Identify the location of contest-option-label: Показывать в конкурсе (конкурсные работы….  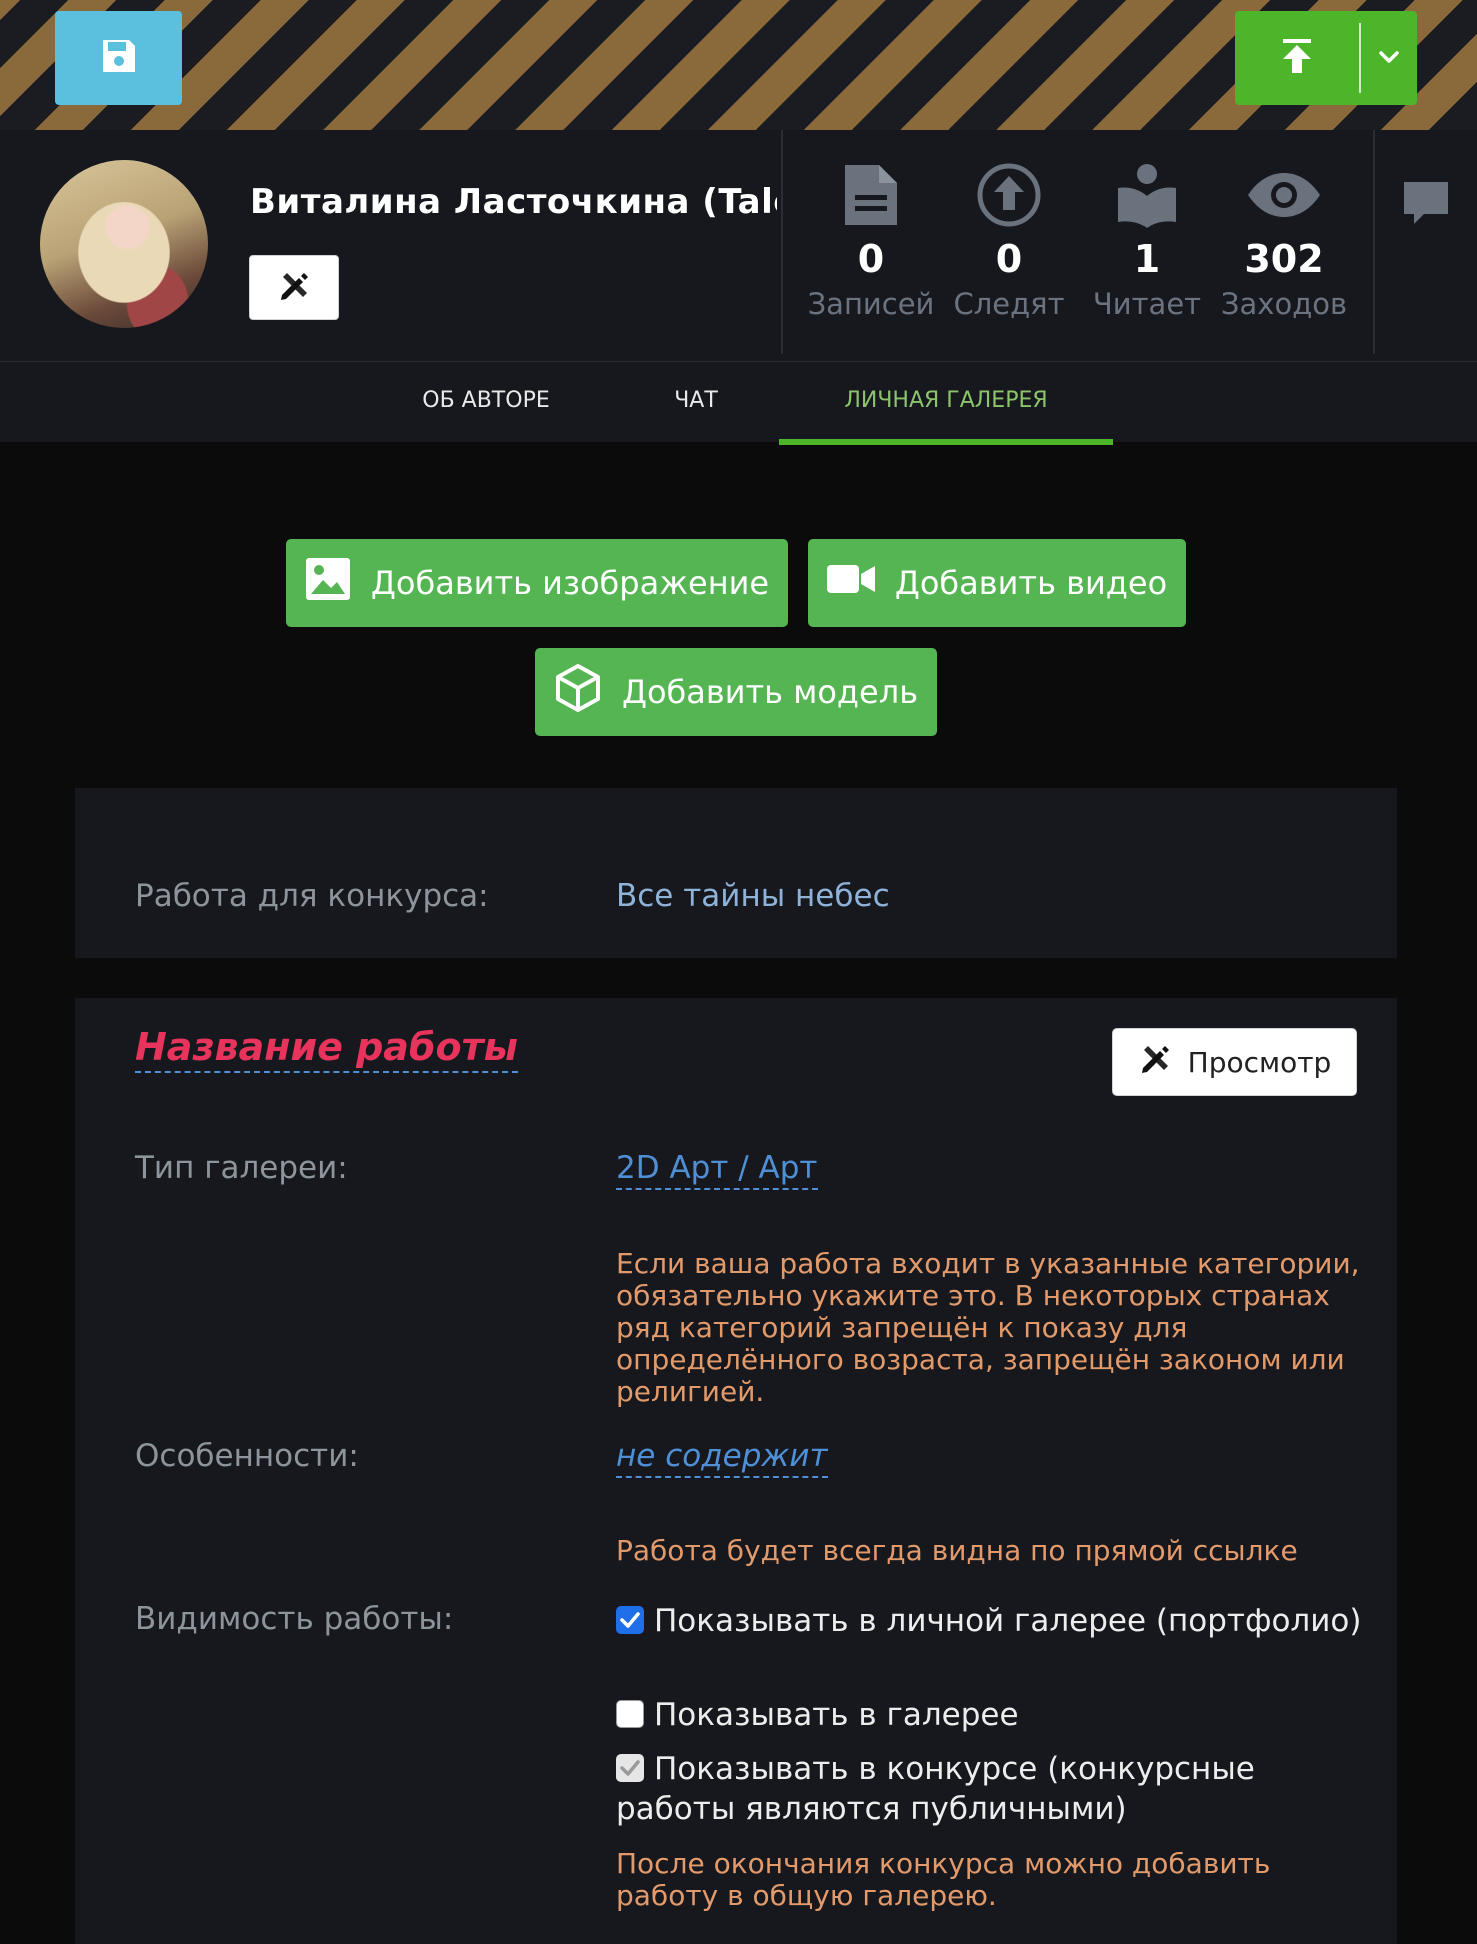
(935, 1789).